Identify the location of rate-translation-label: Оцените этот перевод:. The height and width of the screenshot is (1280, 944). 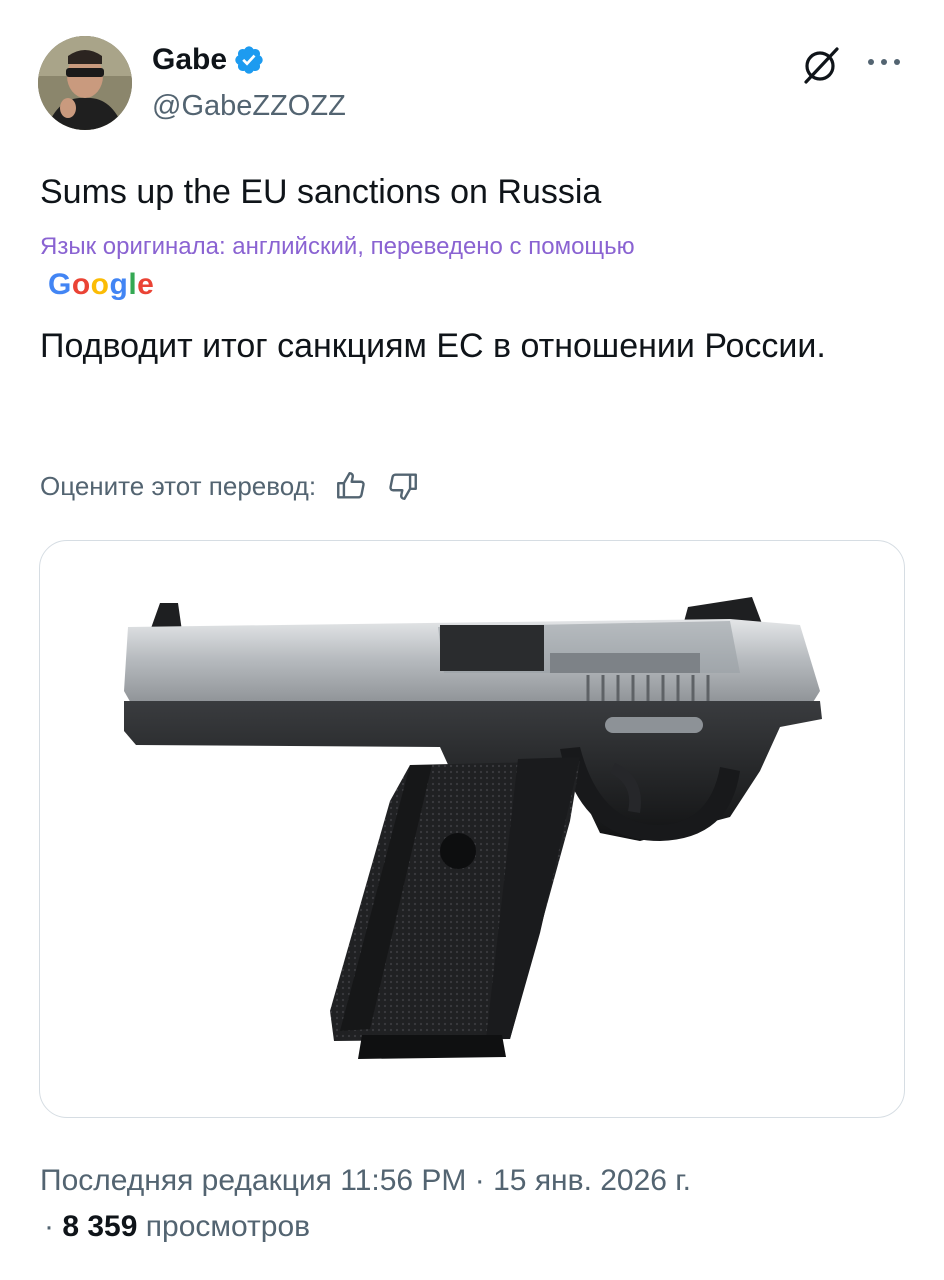
(178, 486).